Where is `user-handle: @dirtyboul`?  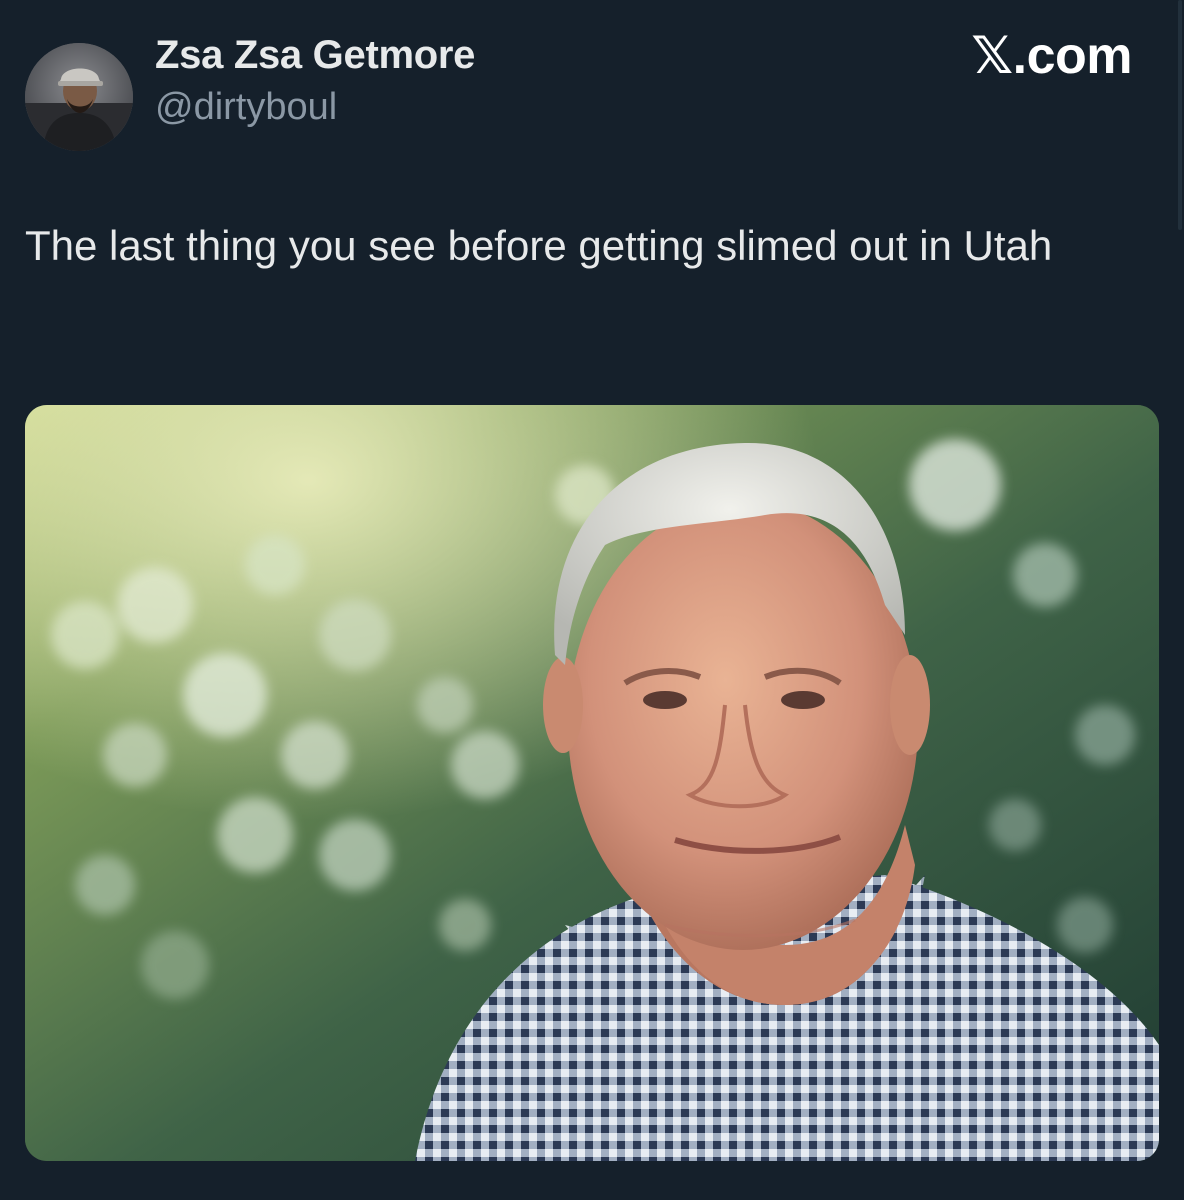
user-handle: @dirtyboul is located at coordinates (246, 107).